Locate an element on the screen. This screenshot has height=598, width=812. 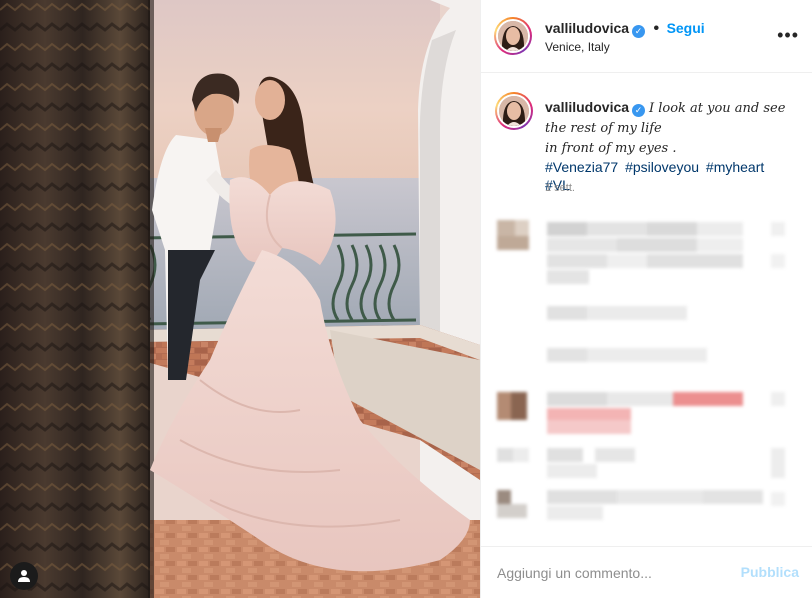
hashtag-link: #Venezia77 is located at coordinates (581, 167).